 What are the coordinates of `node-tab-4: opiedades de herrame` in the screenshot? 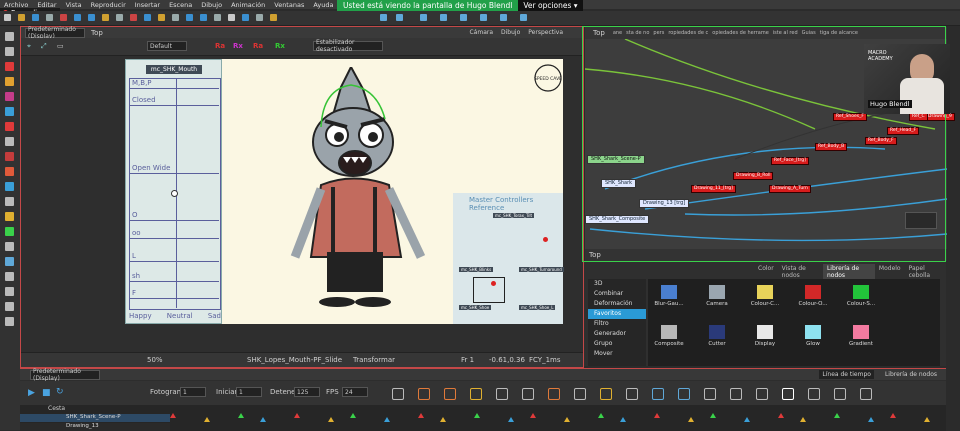 It's located at (740, 33).